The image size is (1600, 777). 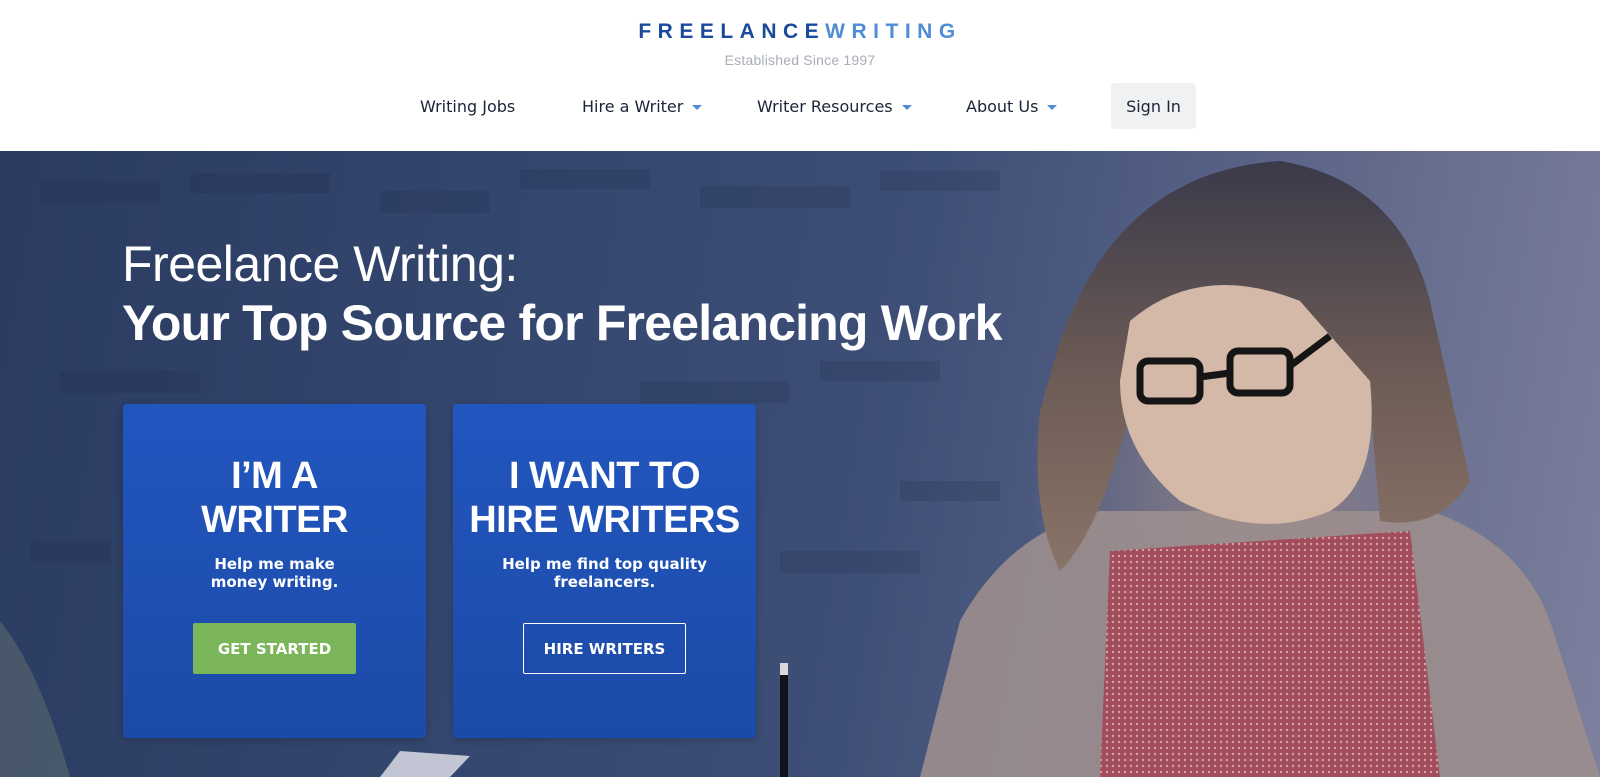 I want to click on nav-item-label: Writer Resources, so click(x=825, y=106).